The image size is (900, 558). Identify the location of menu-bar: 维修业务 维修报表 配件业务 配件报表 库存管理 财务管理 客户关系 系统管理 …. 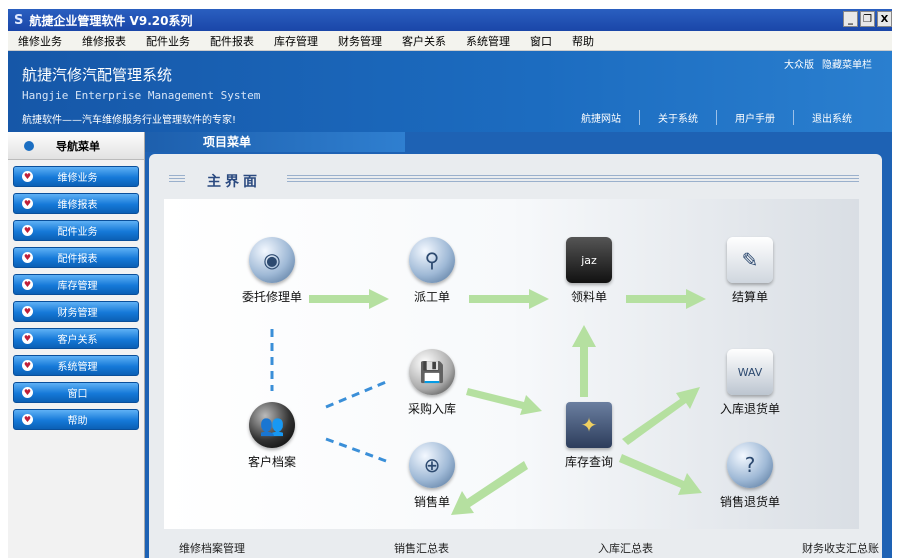
(450, 41).